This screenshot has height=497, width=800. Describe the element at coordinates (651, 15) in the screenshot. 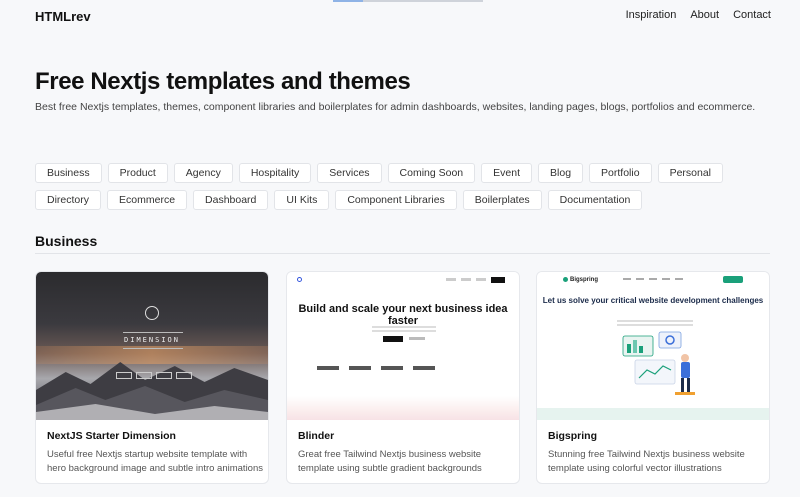

I see `nav-inspiration: Inspiration` at that location.